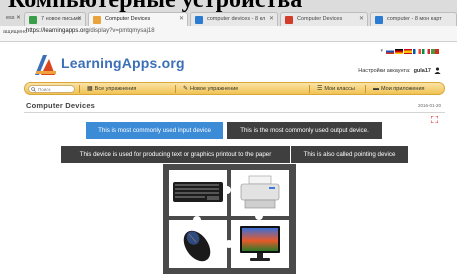 This screenshot has height=278, width=457. What do you see at coordinates (45, 65) in the screenshot?
I see `learningapps-logo-icon` at bounding box center [45, 65].